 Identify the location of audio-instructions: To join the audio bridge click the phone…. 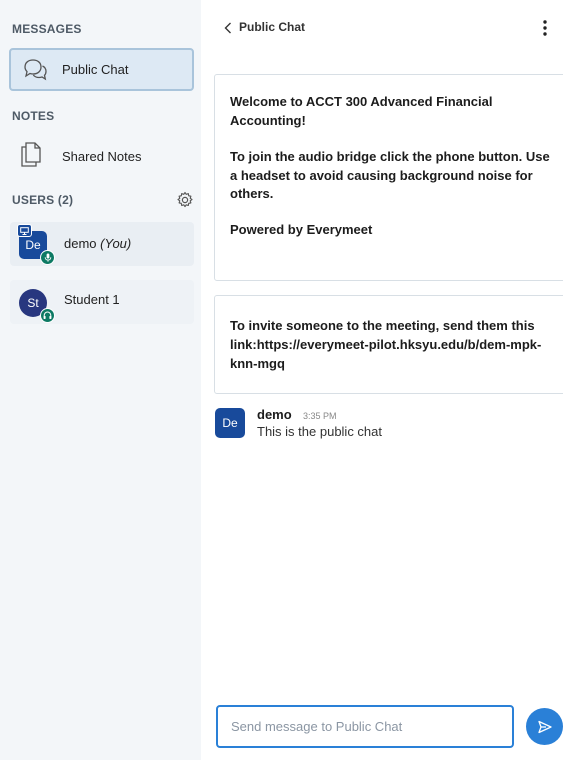
(390, 175).